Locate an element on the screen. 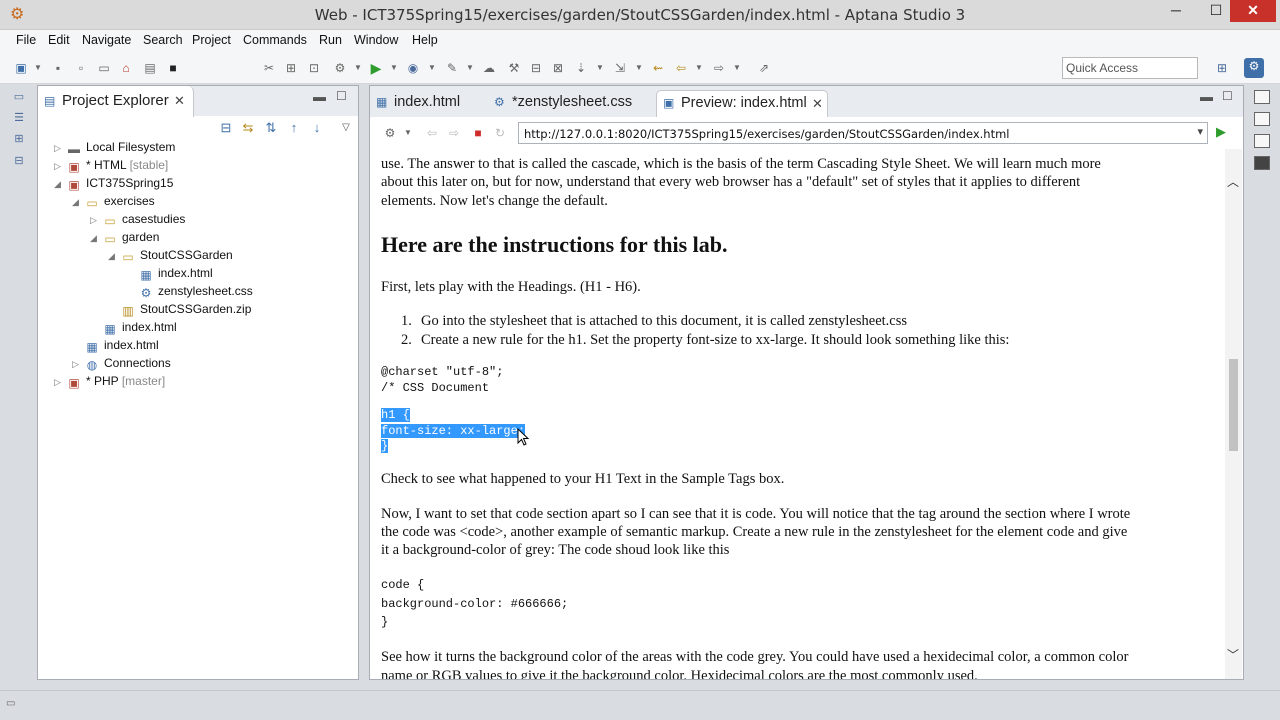 This screenshot has height=720, width=1280. problems-view-icon is located at coordinates (1262, 141).